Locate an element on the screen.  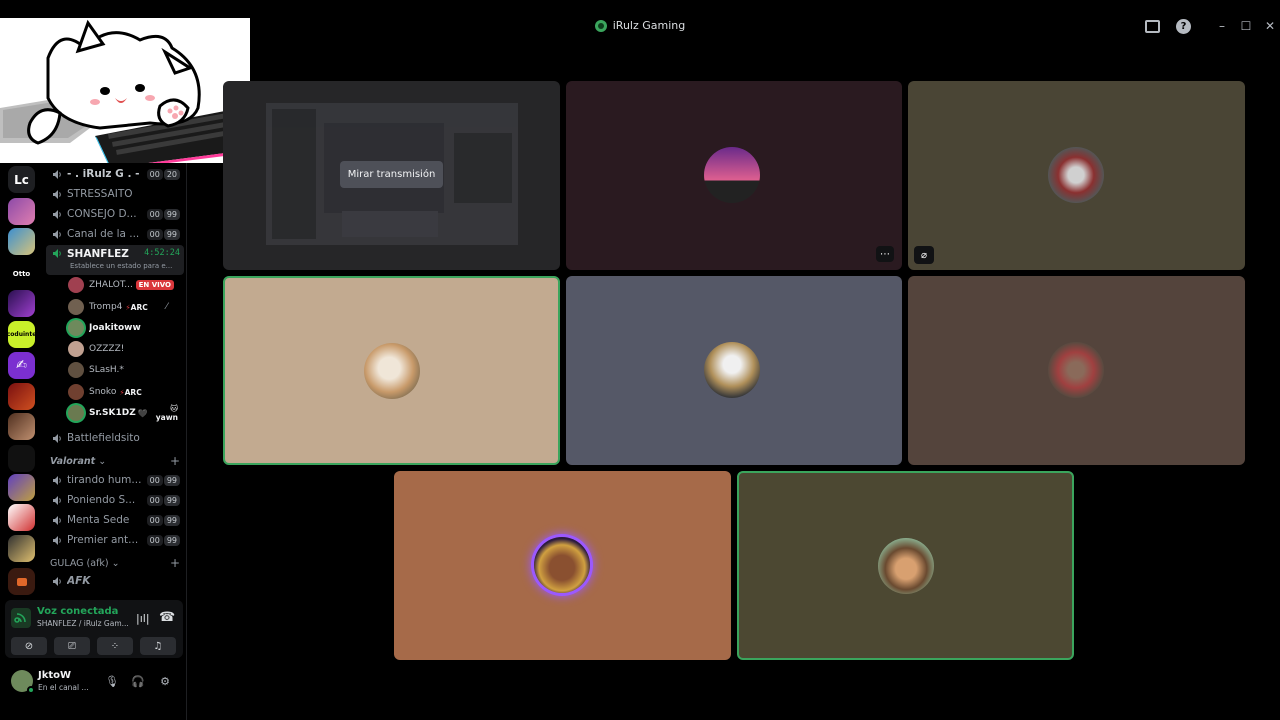
voice-user: ZHALOT... EN VIVO is located at coordinates (125, 285).